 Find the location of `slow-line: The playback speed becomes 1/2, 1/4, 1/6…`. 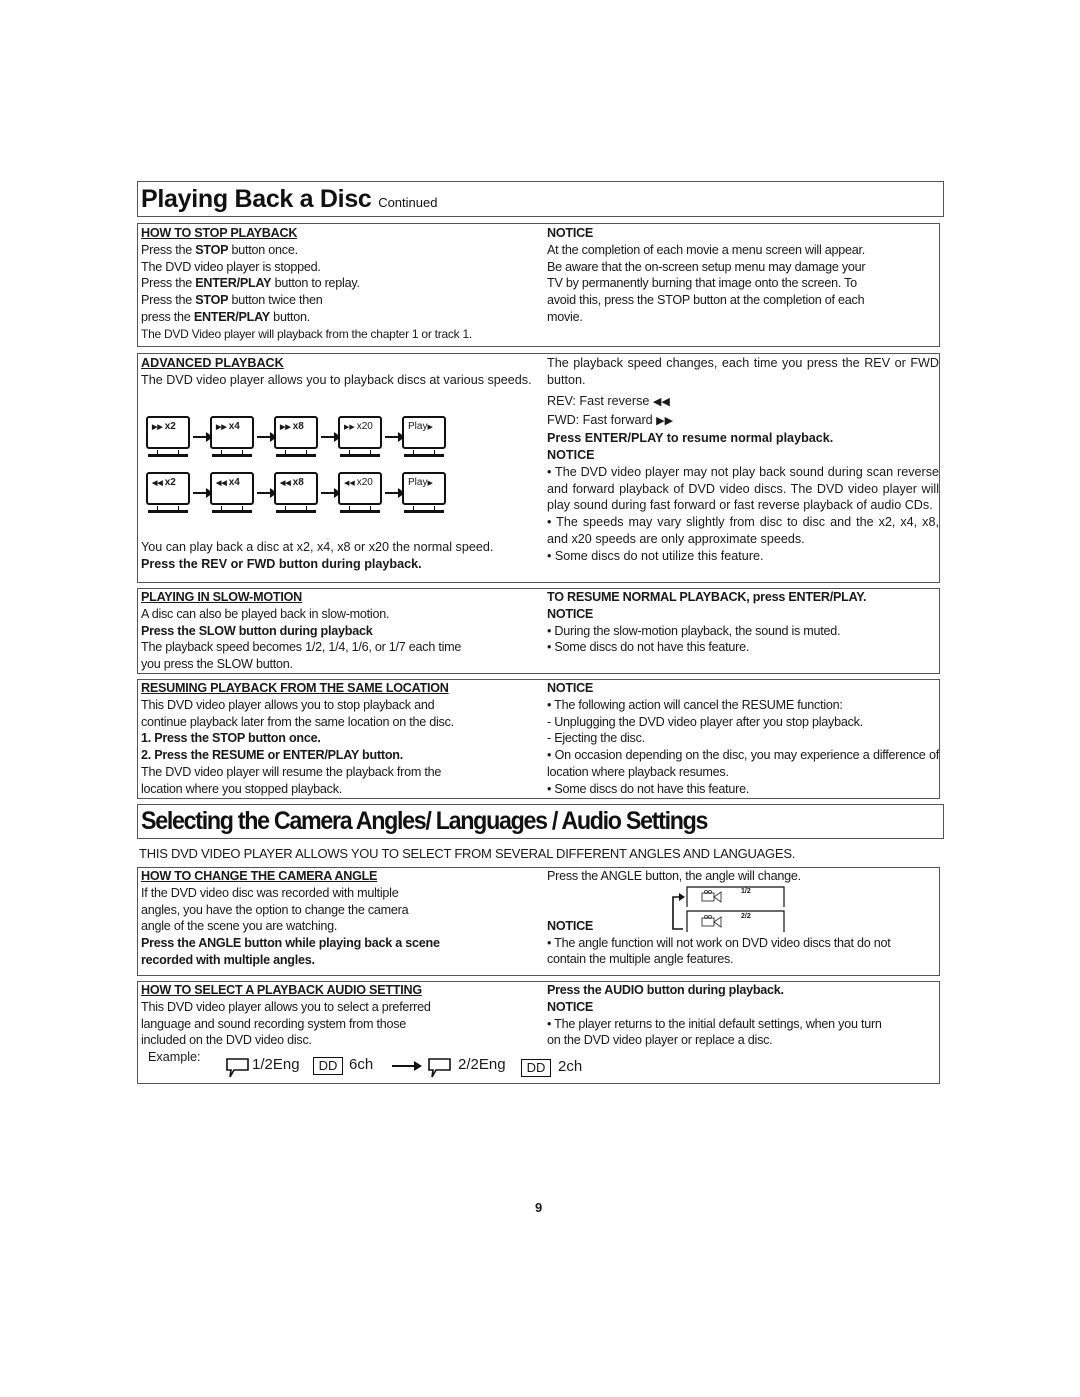

slow-line: The playback speed becomes 1/2, 1/4, 1/6… is located at coordinates (301, 647).